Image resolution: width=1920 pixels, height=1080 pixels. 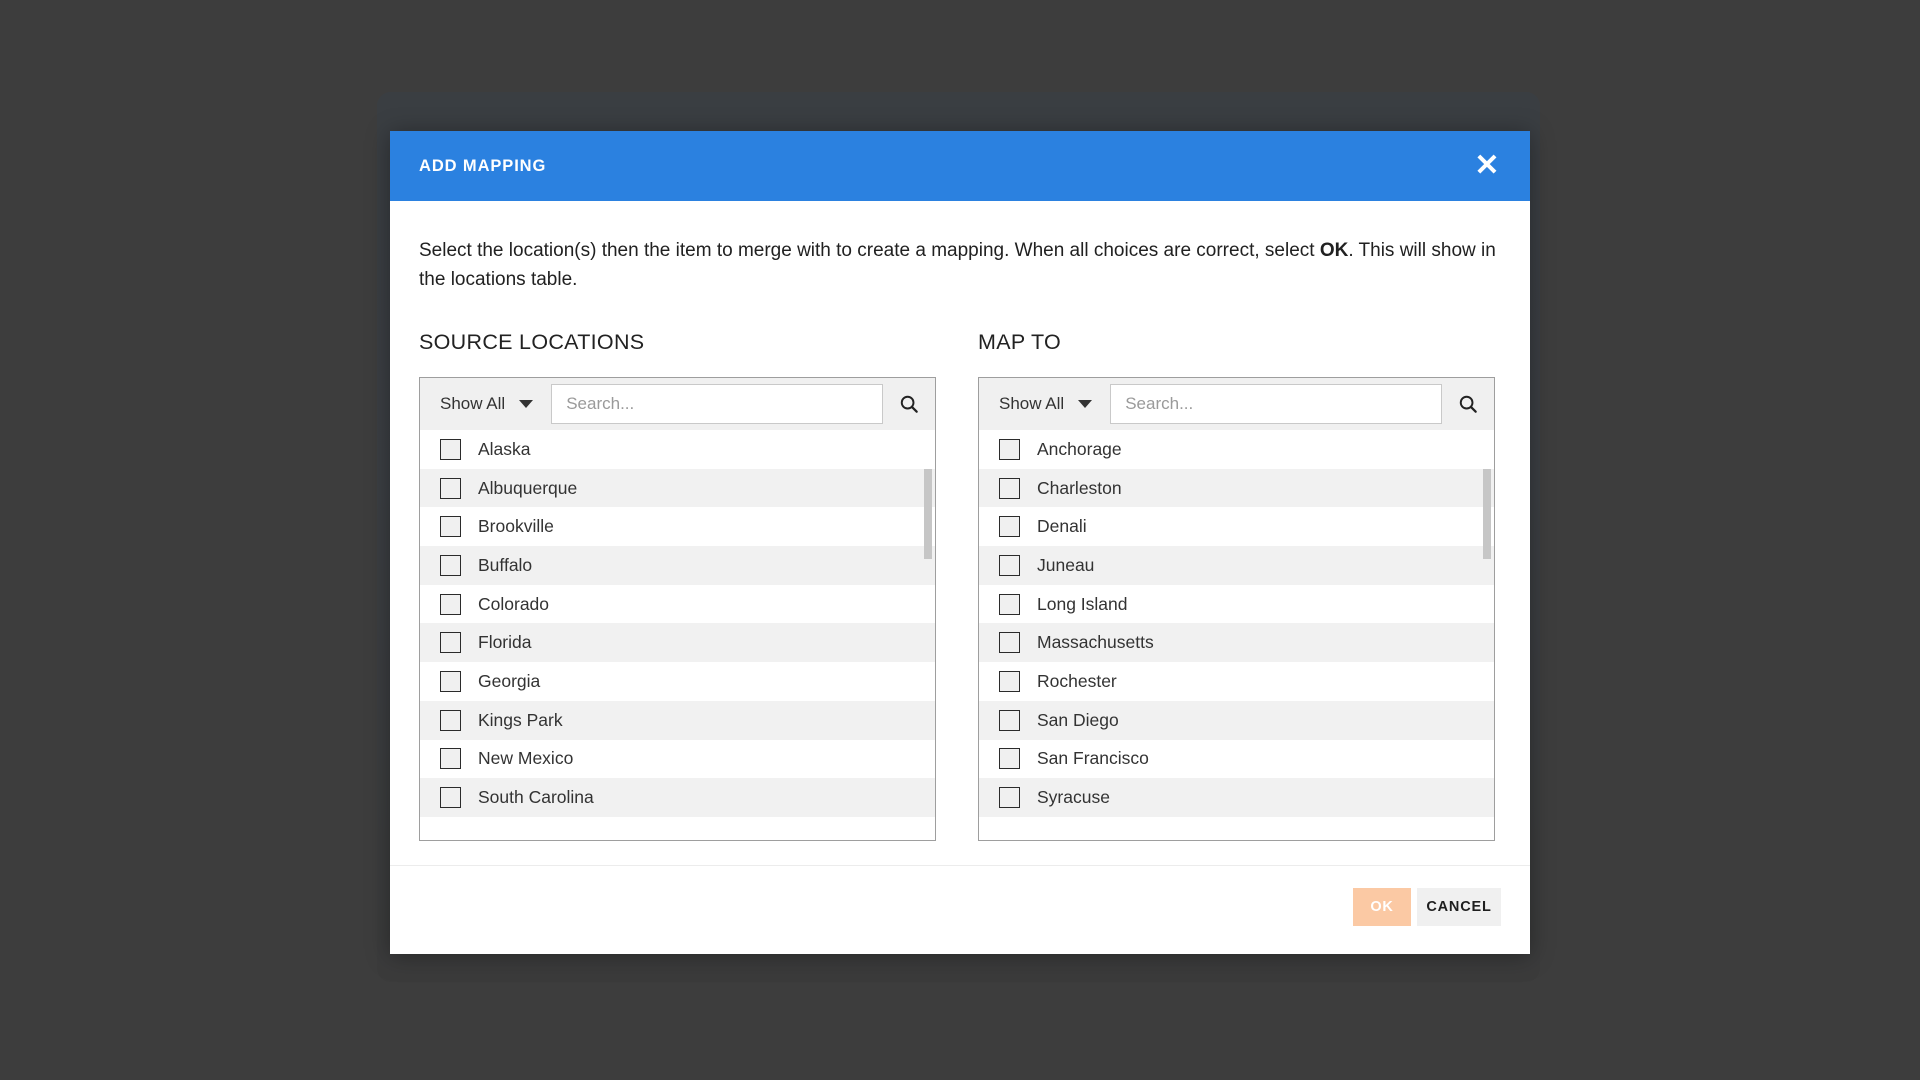 I want to click on source-locations-picker: Show All Al, so click(x=677, y=609).